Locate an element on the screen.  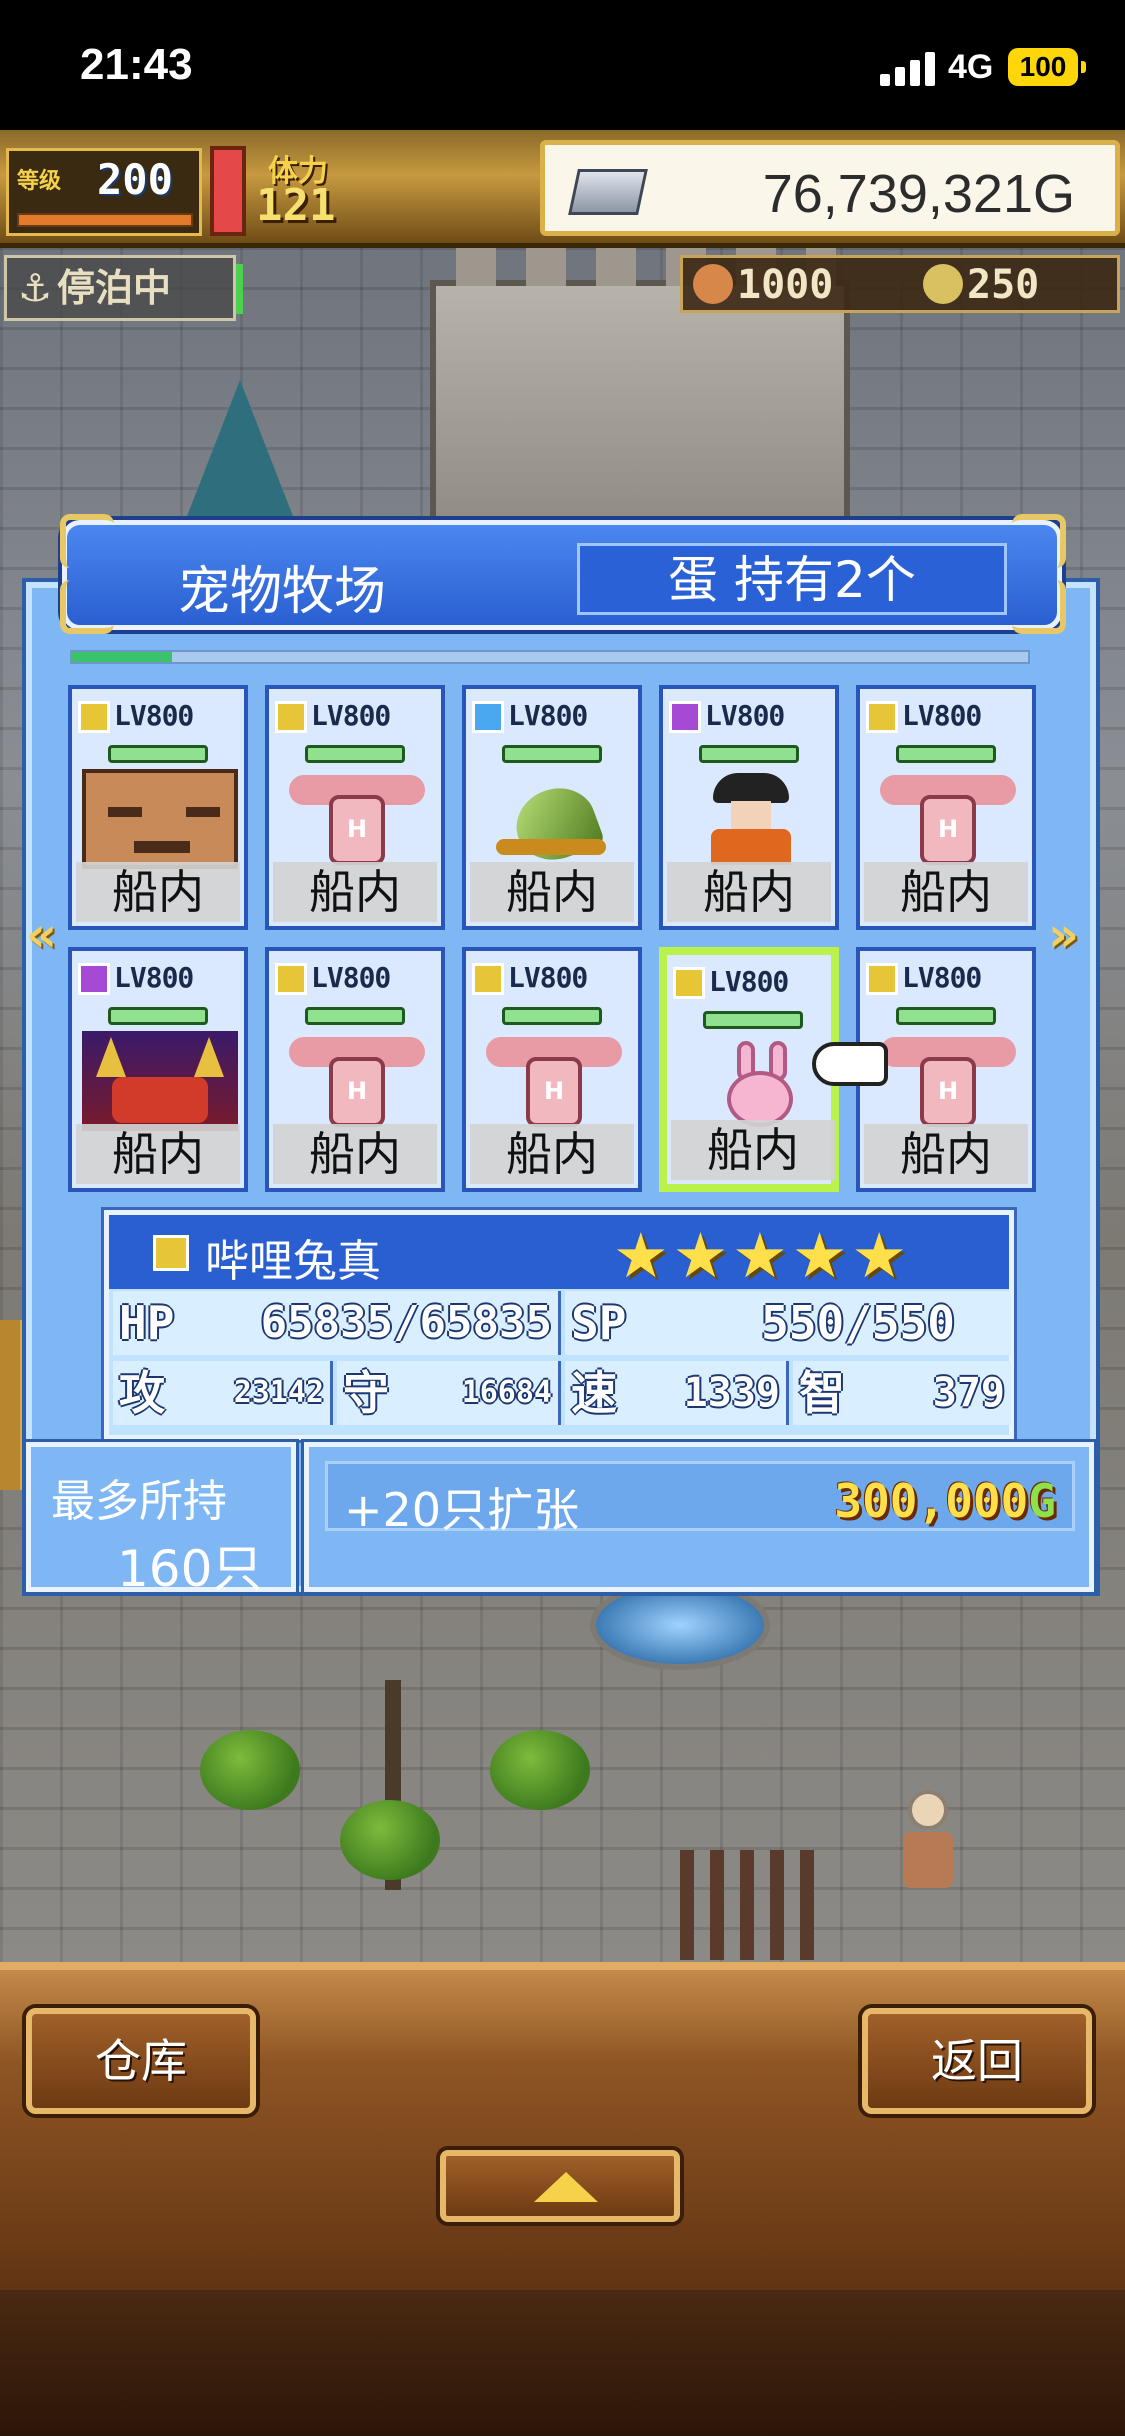
resource-2-value: 250 is located at coordinates (1003, 285).